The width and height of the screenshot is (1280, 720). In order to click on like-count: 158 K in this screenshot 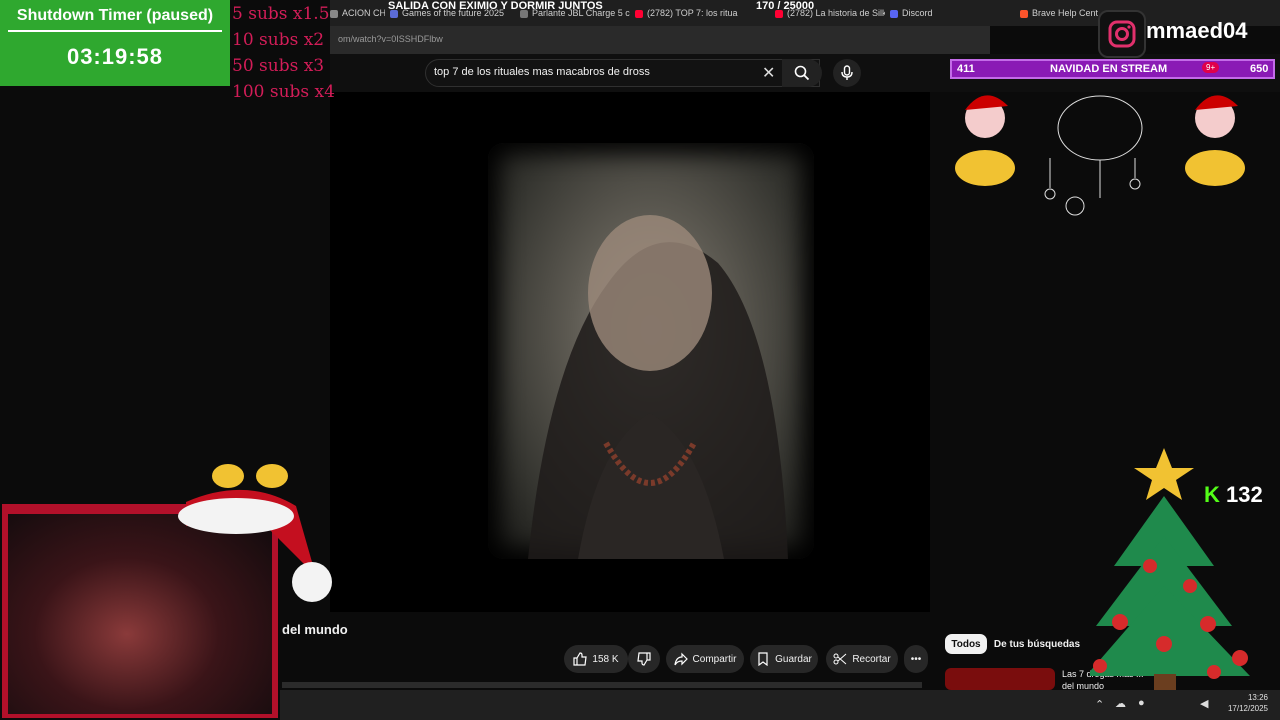, I will do `click(605, 659)`.